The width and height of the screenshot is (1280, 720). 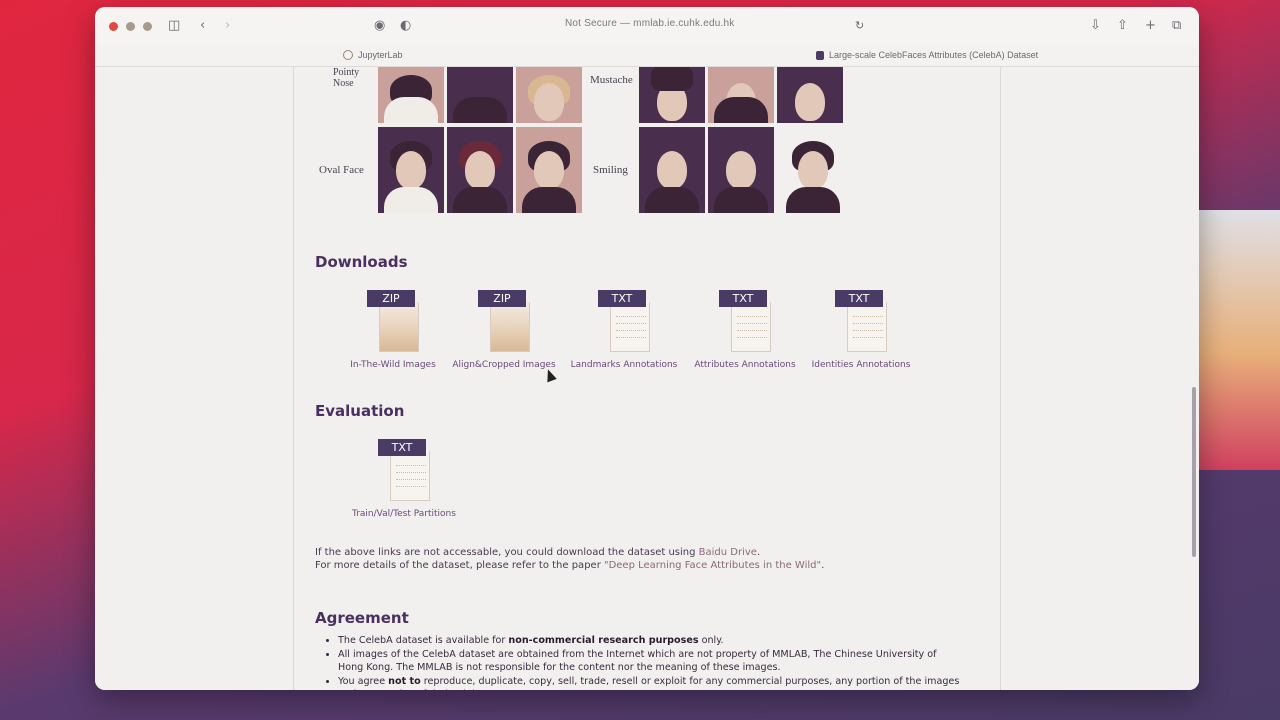 I want to click on share-icon: ⇧, so click(x=1122, y=26).